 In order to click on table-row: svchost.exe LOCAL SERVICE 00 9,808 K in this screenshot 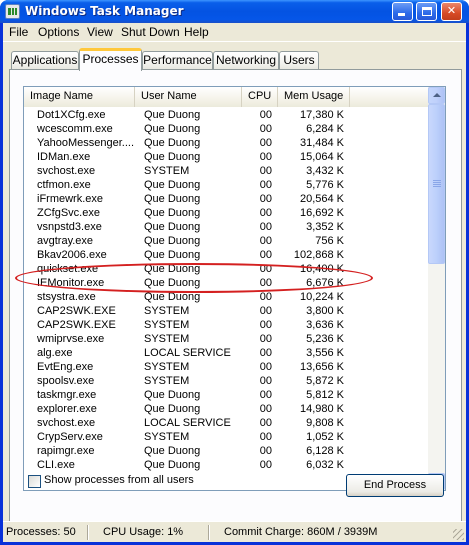, I will do `click(227, 423)`.